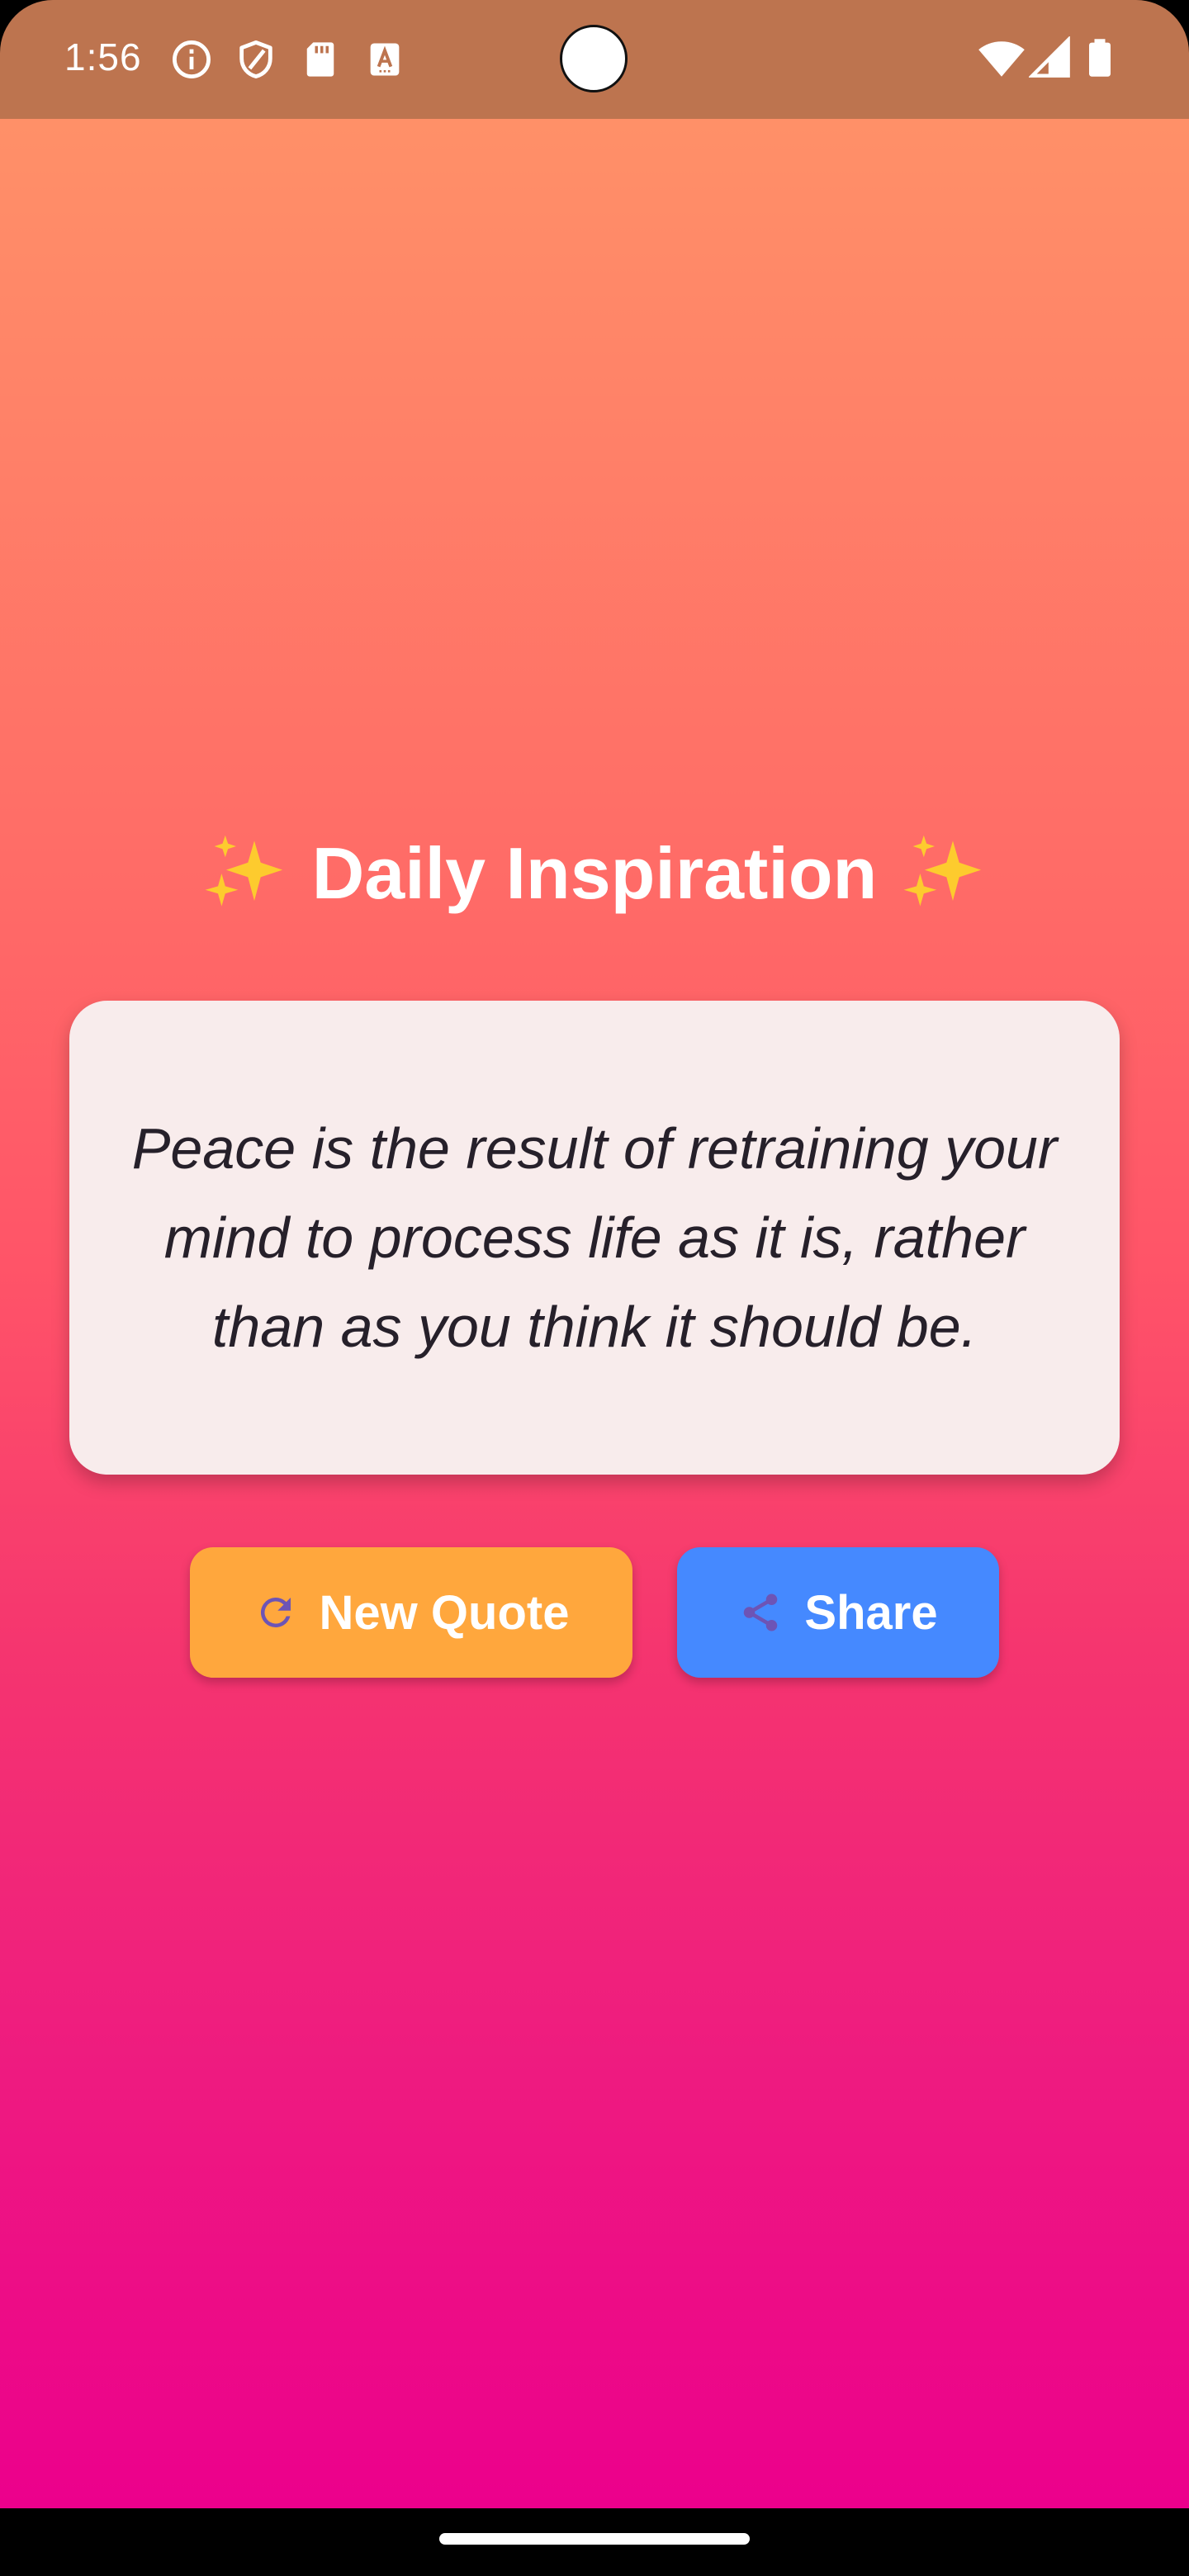 This screenshot has height=2576, width=1189. What do you see at coordinates (1001, 59) in the screenshot?
I see `wifi-icon` at bounding box center [1001, 59].